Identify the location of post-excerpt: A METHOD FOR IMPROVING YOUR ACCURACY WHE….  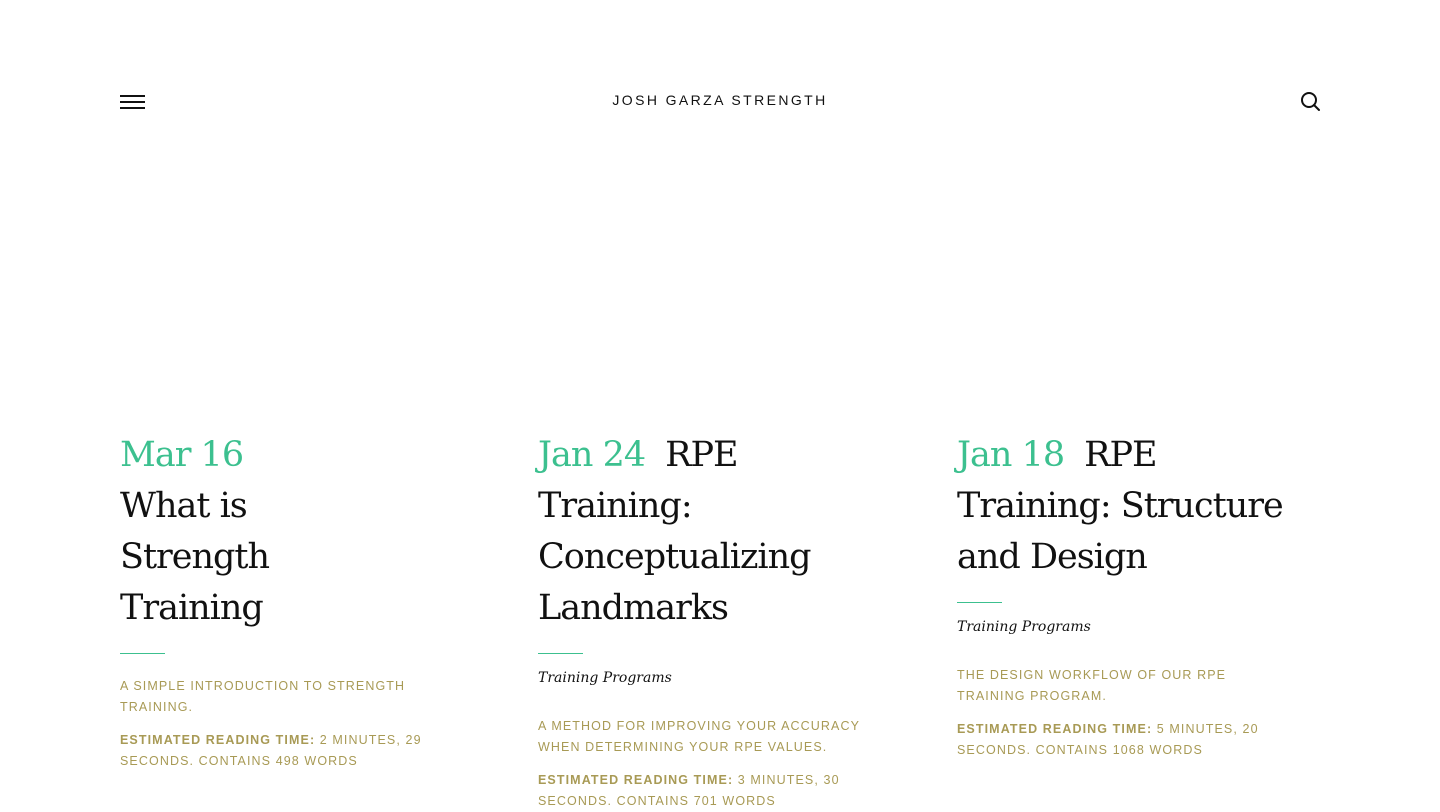
(699, 736).